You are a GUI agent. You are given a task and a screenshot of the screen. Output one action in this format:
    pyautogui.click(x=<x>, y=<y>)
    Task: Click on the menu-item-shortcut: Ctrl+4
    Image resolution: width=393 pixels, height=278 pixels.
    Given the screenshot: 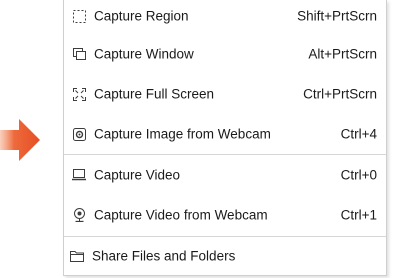 What is the action you would take?
    pyautogui.click(x=358, y=134)
    